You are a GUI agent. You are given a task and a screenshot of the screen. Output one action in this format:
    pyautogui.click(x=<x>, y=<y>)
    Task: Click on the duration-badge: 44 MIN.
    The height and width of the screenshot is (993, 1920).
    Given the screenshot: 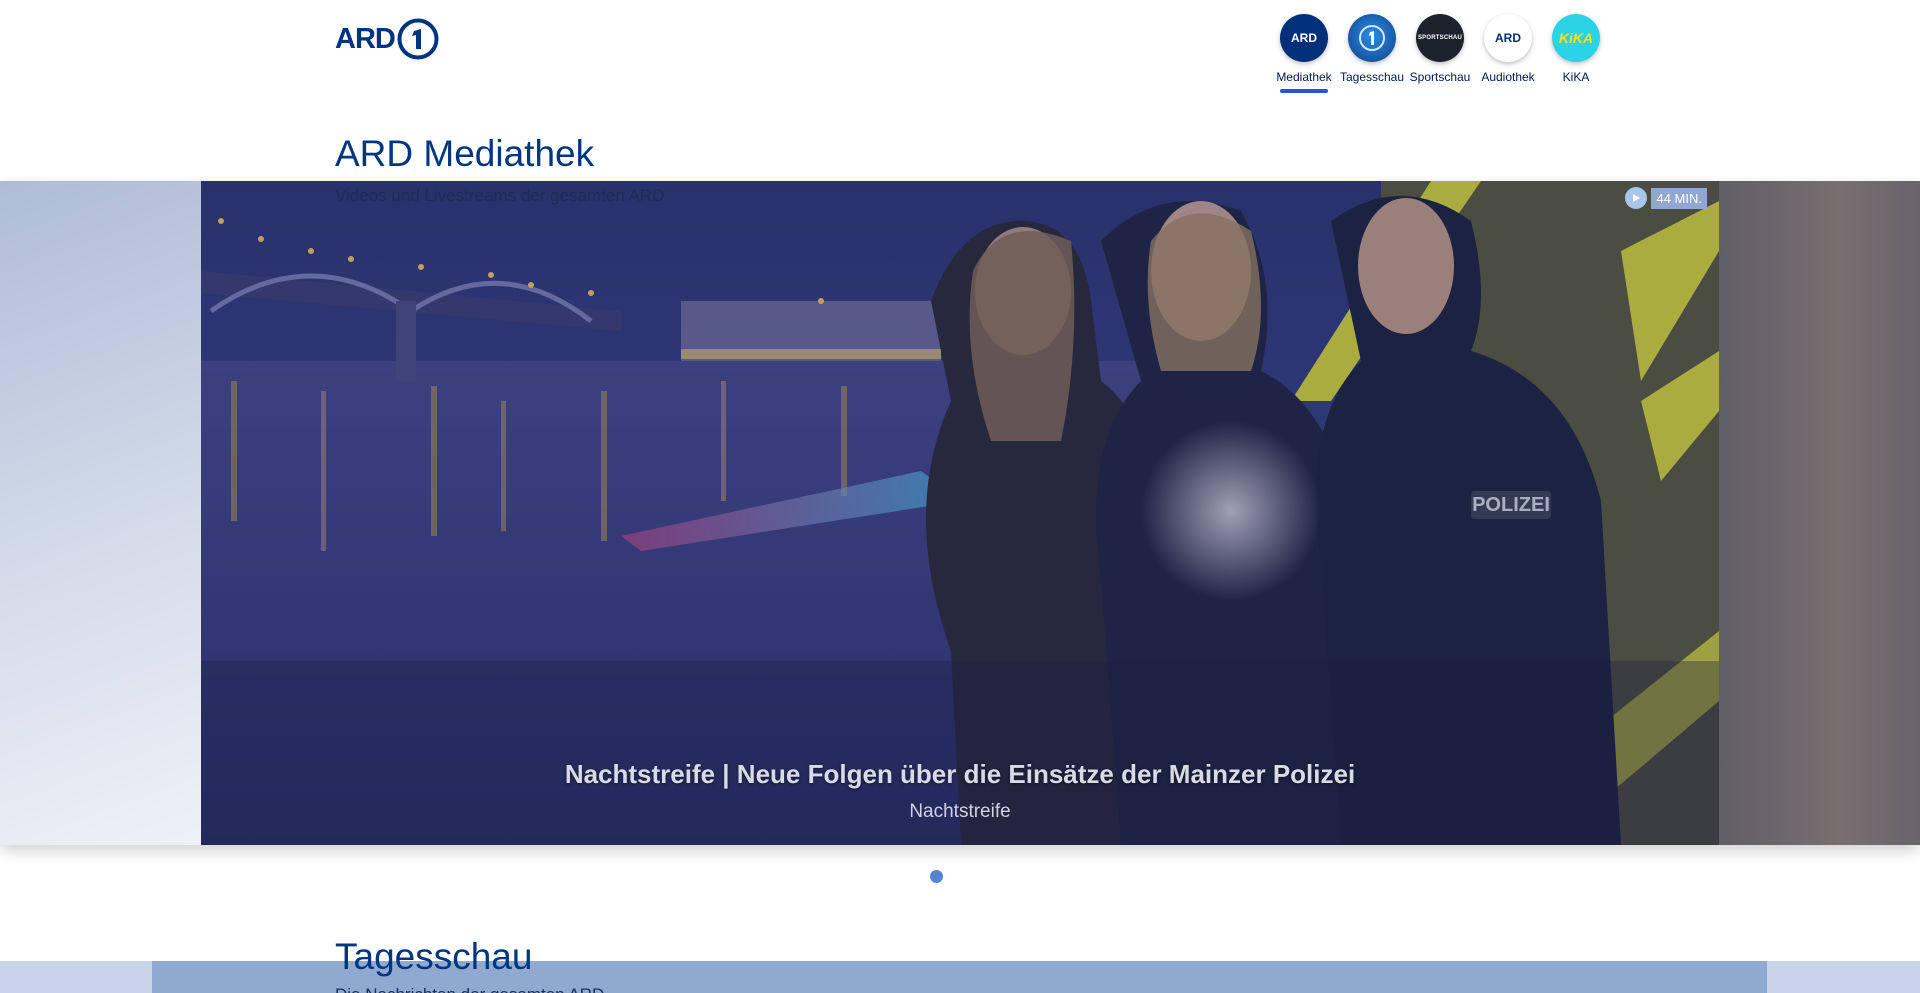 What is the action you would take?
    pyautogui.click(x=1666, y=198)
    